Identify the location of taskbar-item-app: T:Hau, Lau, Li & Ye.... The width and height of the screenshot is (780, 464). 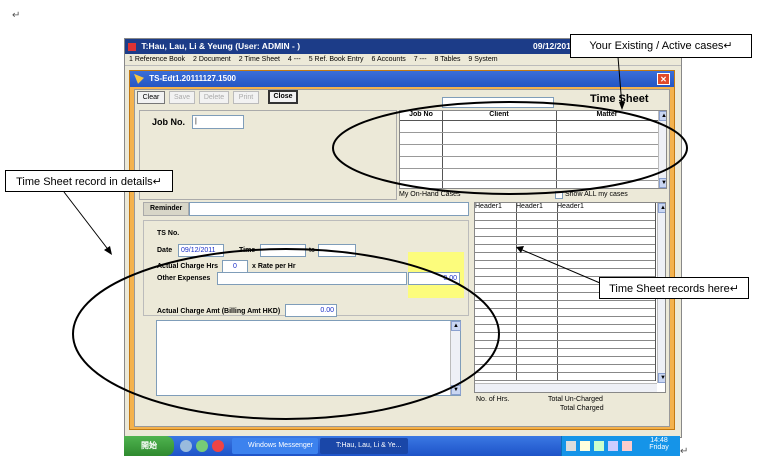
(364, 446).